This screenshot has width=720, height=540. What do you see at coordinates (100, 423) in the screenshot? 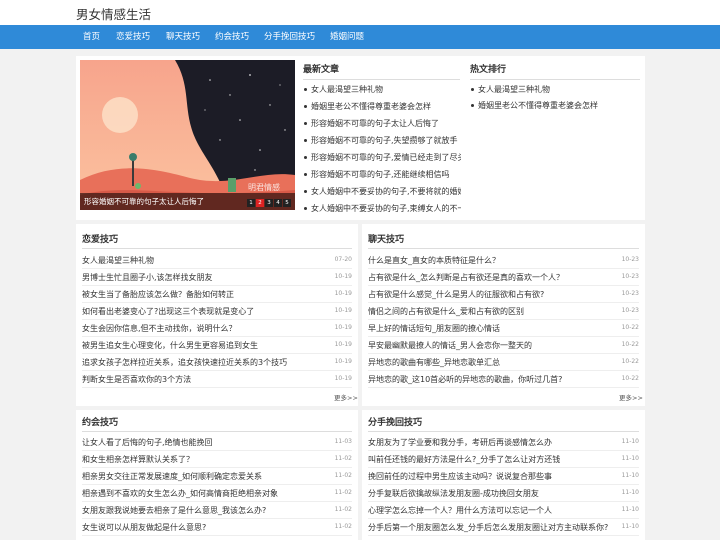
I see `date-title: 约会技巧` at bounding box center [100, 423].